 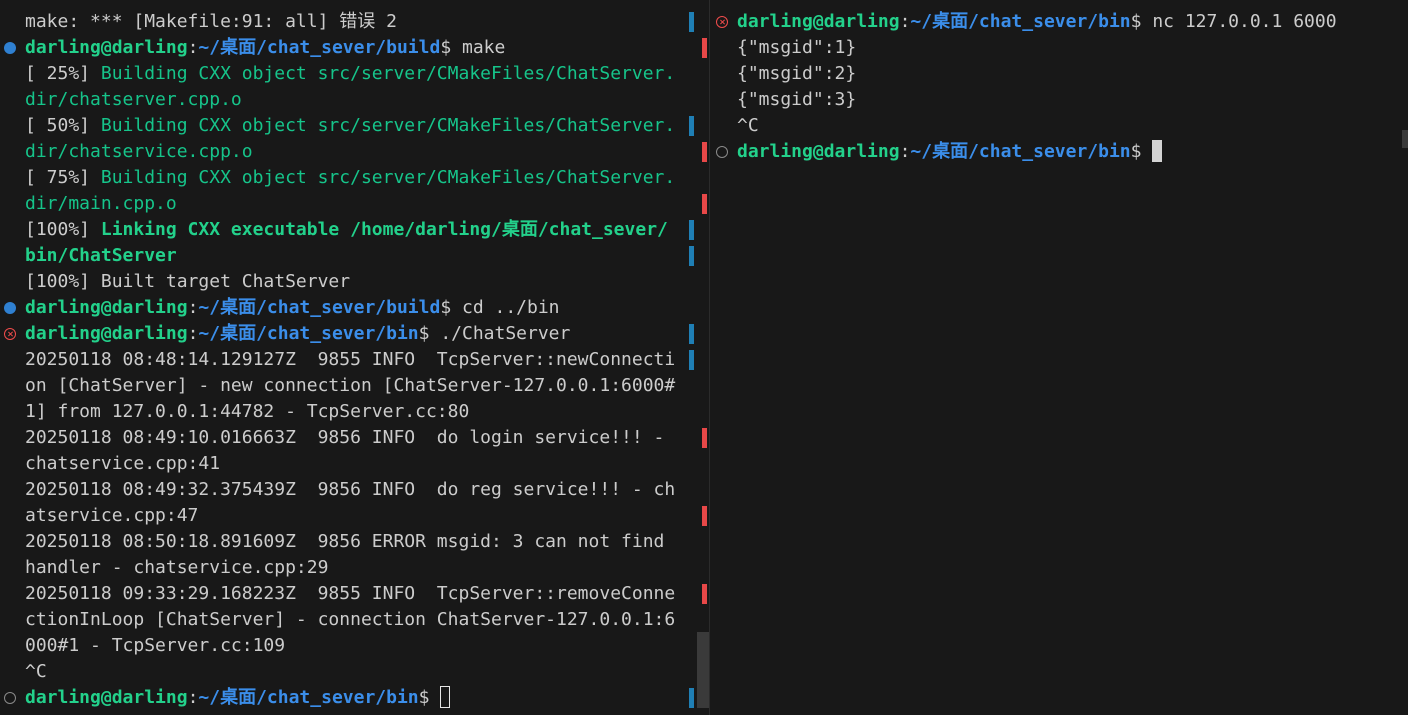 I want to click on terminal-cursor, so click(x=445, y=696).